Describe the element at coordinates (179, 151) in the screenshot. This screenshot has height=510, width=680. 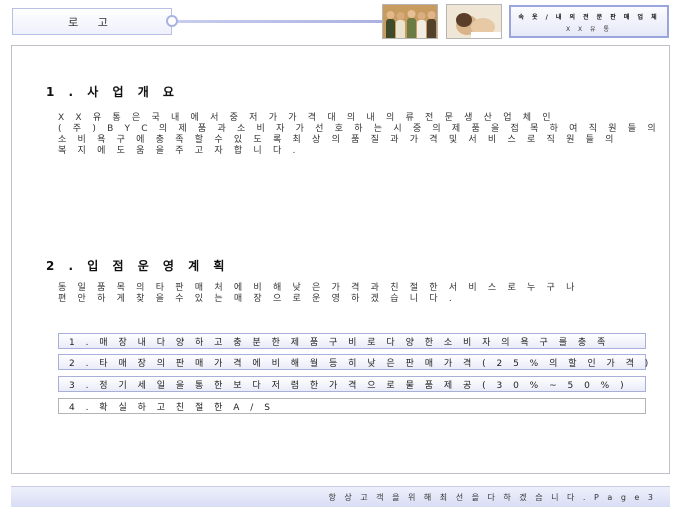
I see `section-1-line: 복 지 에 도 움 을 주 고 자 합 니 다 .` at that location.